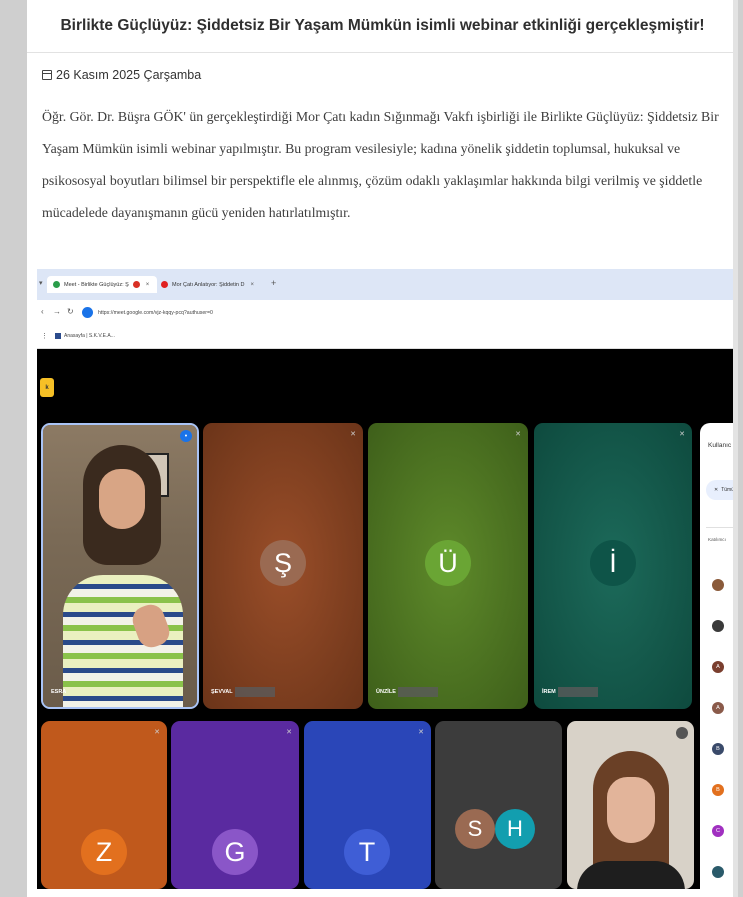 Image resolution: width=743 pixels, height=897 pixels. I want to click on recording-icon, so click(136, 284).